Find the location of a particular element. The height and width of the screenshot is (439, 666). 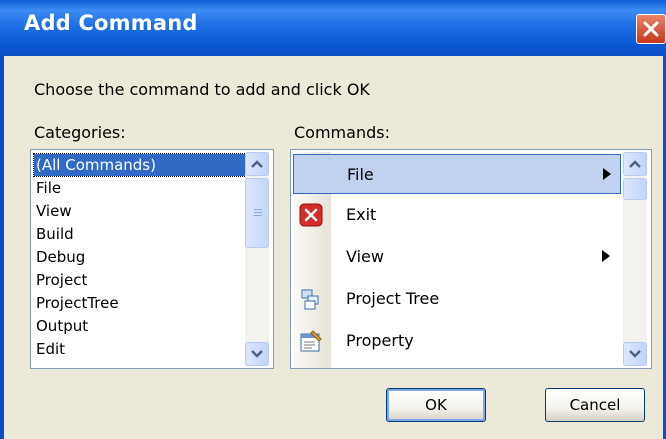

category-item-view: View is located at coordinates (54, 211).